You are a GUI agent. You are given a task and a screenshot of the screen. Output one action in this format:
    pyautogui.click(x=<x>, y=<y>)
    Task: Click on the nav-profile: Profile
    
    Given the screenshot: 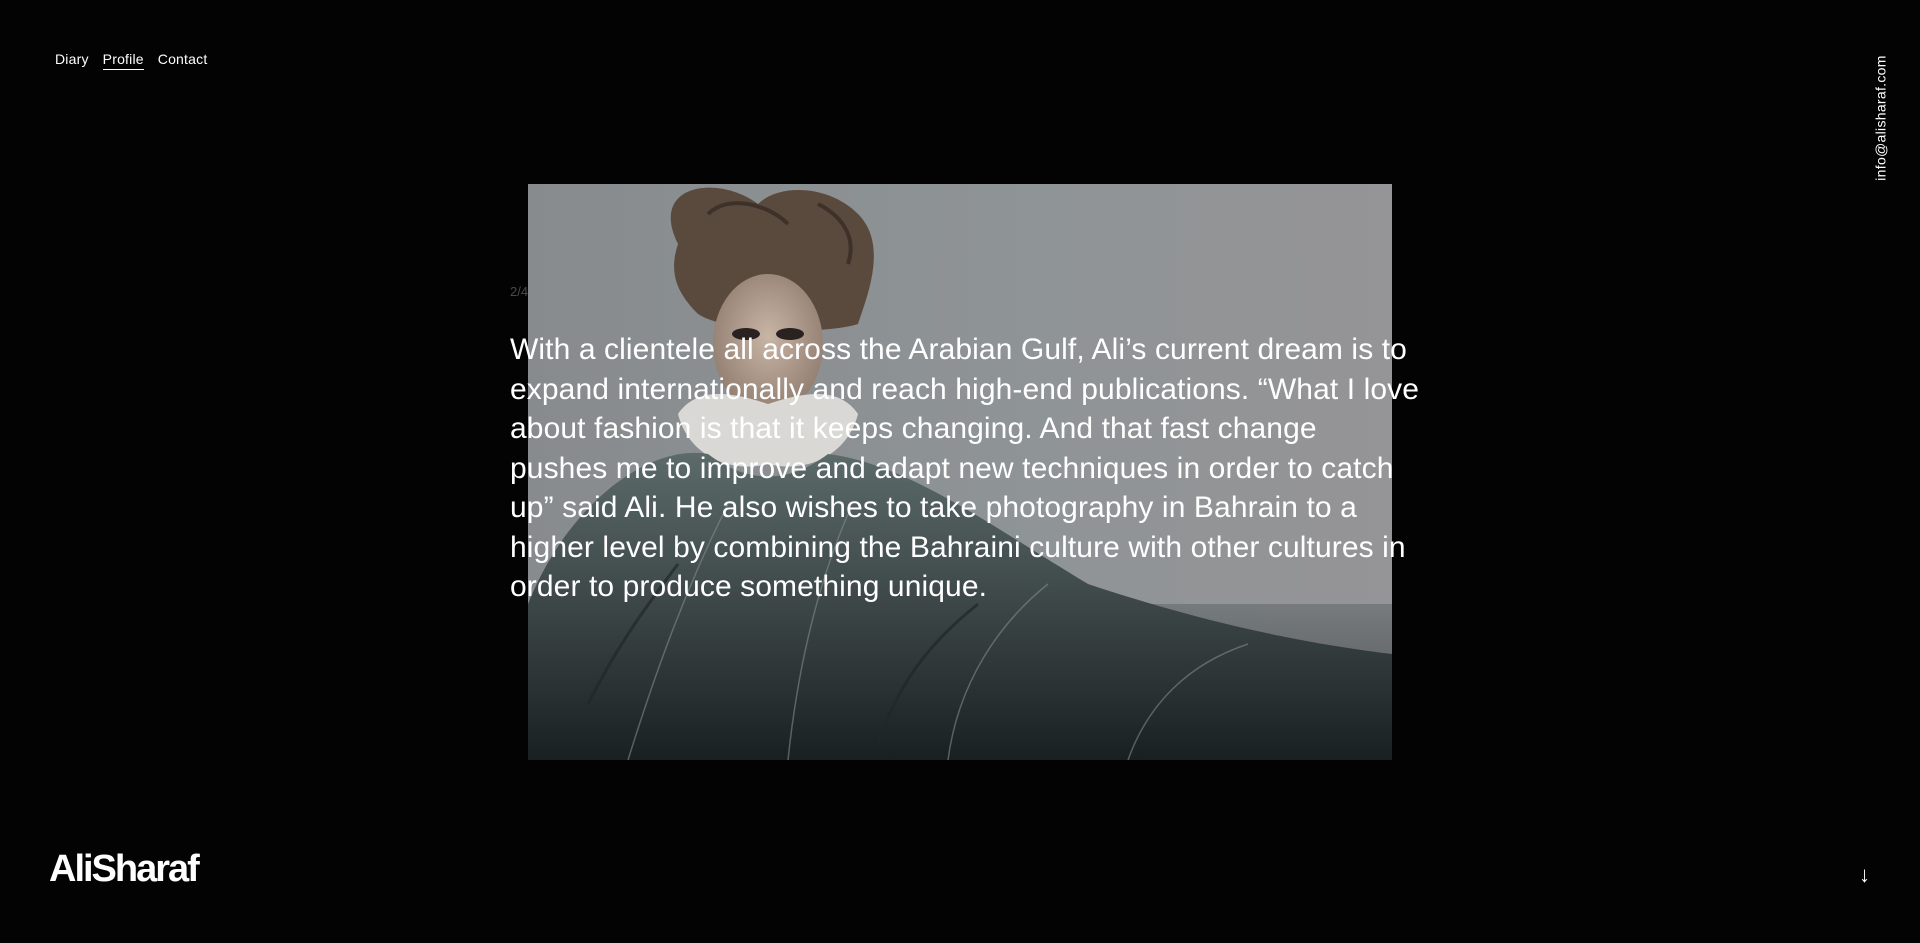 What is the action you would take?
    pyautogui.click(x=123, y=60)
    